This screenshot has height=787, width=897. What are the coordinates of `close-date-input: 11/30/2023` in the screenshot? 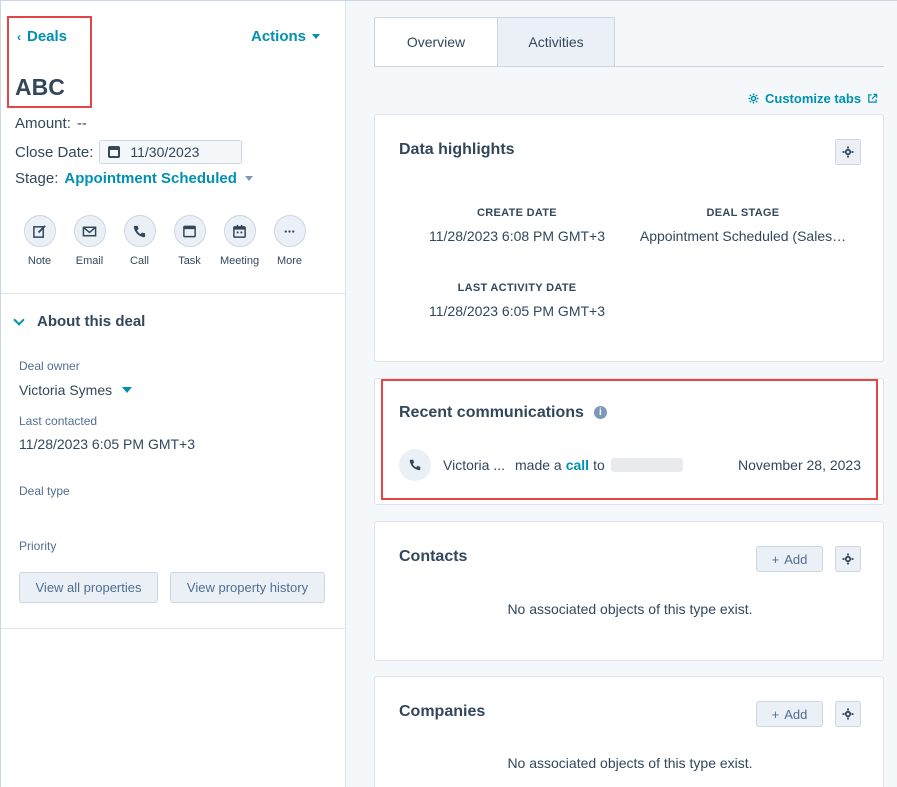 It's located at (171, 152).